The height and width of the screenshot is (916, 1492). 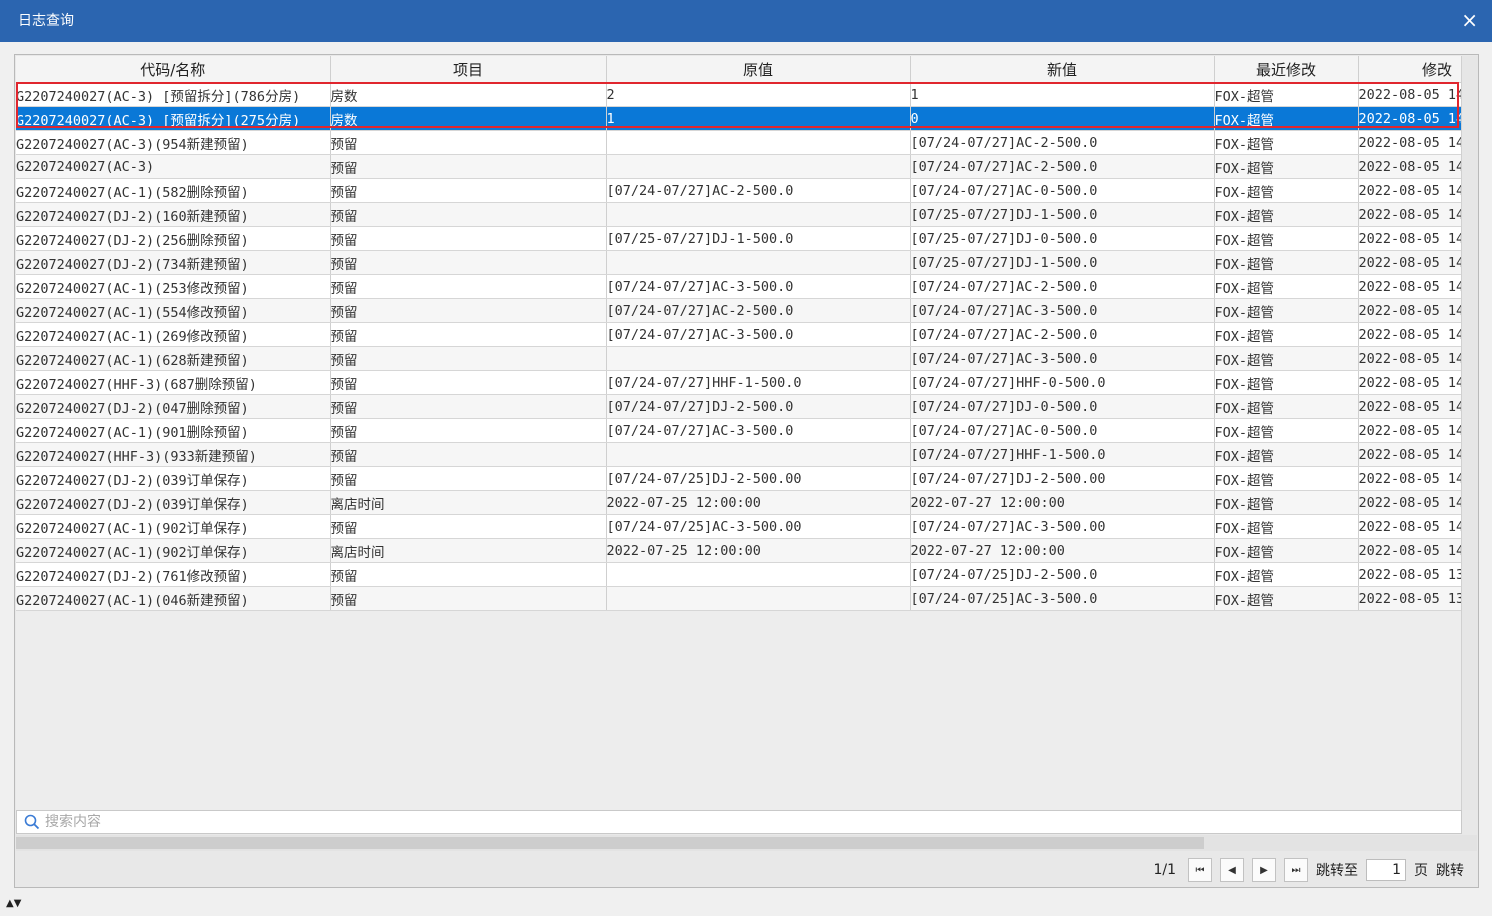 I want to click on table-cell: G2207240027(AC-1)(628新建预留), so click(x=173, y=358).